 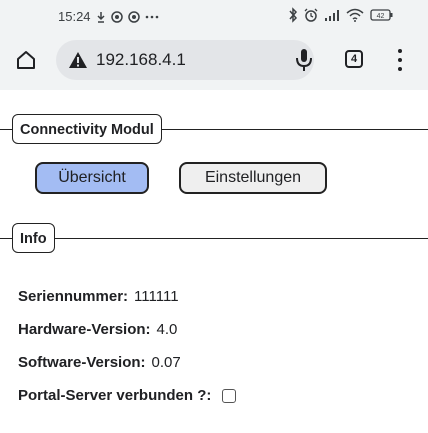 I want to click on info-row-software: Software-Version: 0.07, so click(x=99, y=362).